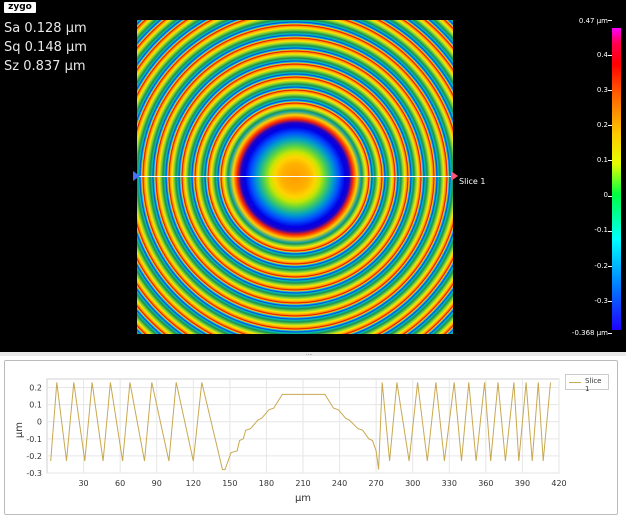 The image size is (626, 517). I want to click on y-tick-label: 0.2, so click(35, 388).